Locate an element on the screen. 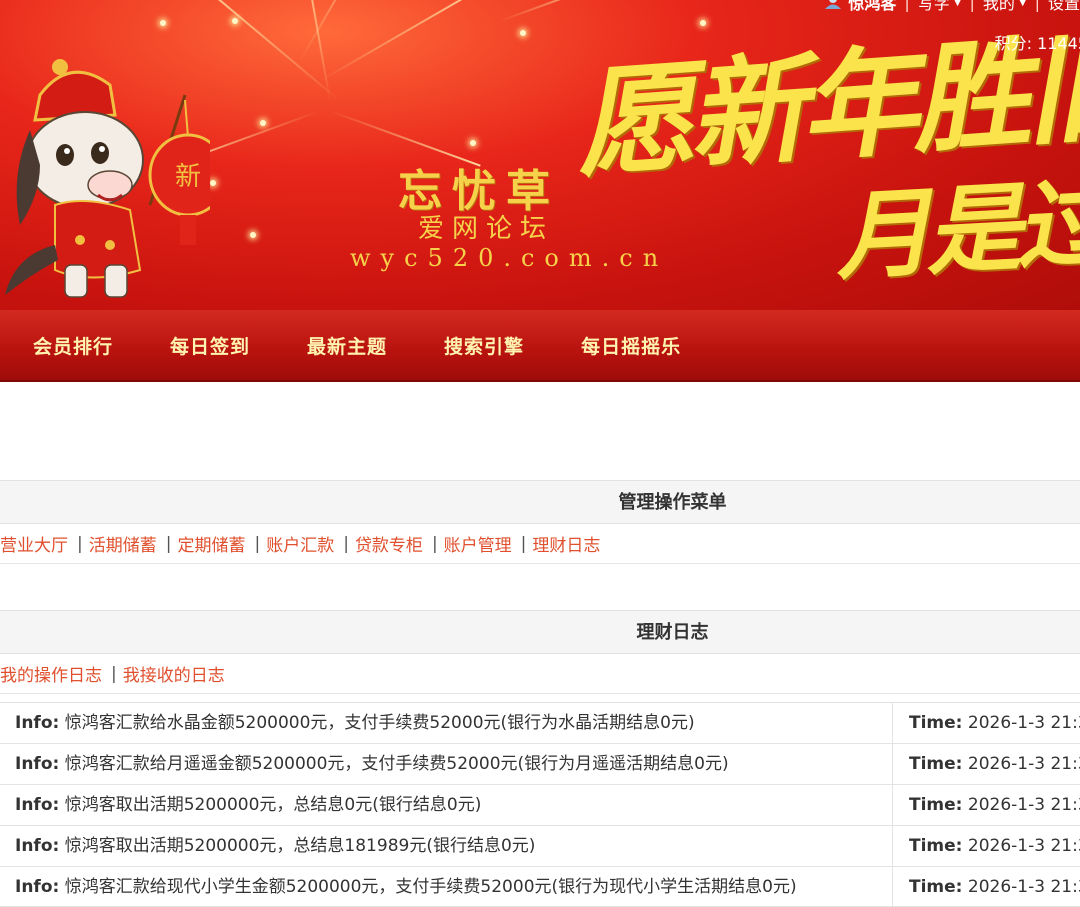 This screenshot has height=907, width=1080. finance-log-title: 理财日志 is located at coordinates (540, 632).